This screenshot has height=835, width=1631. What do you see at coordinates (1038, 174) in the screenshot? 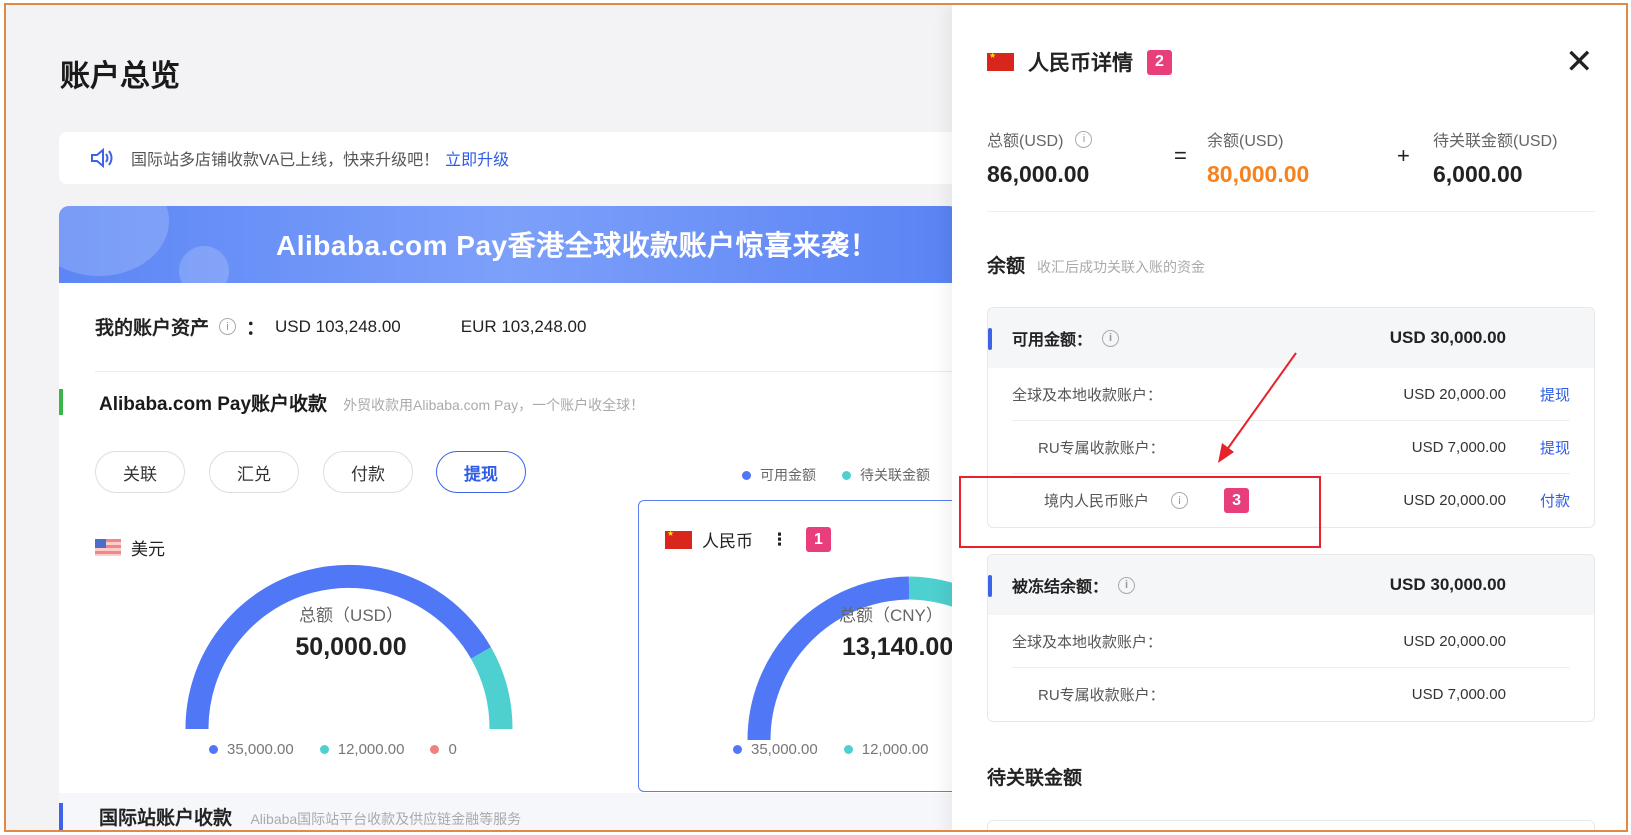
I see `total-value: 86,000.00` at bounding box center [1038, 174].